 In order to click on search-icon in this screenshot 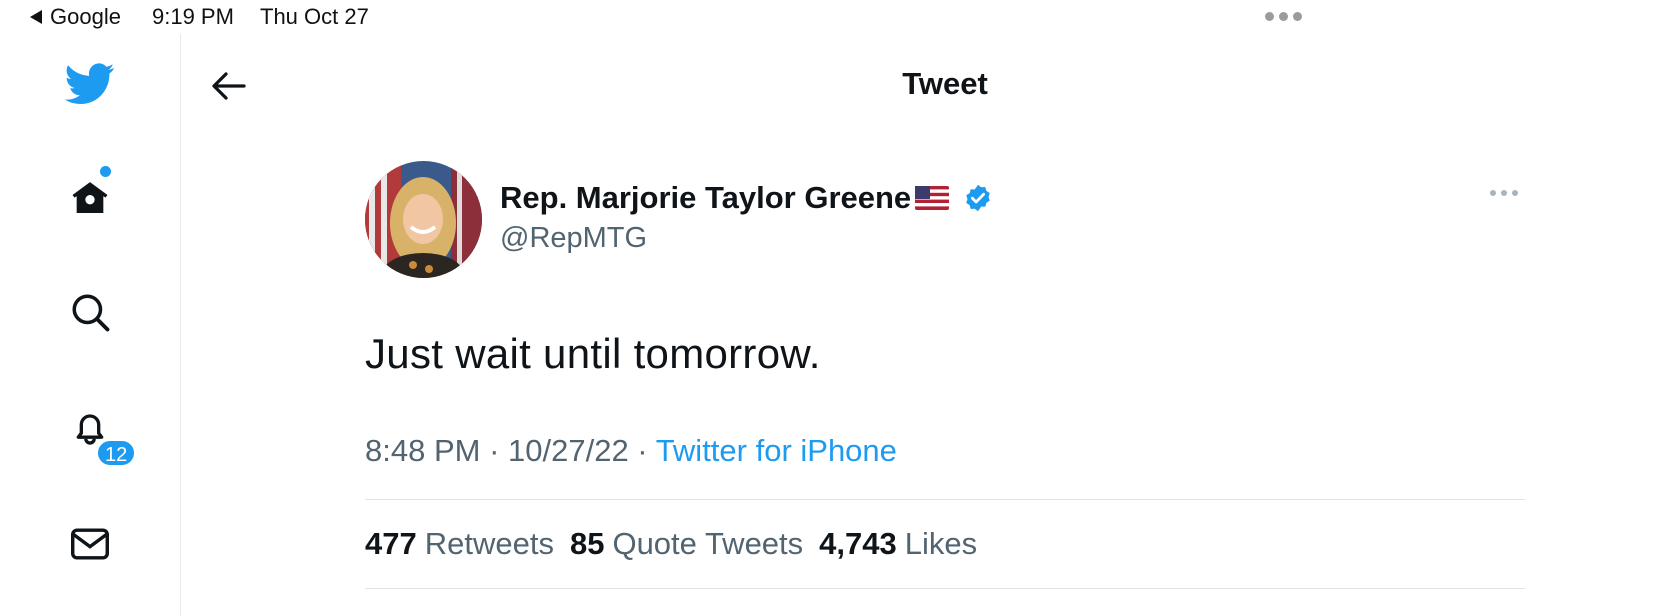, I will do `click(90, 312)`.